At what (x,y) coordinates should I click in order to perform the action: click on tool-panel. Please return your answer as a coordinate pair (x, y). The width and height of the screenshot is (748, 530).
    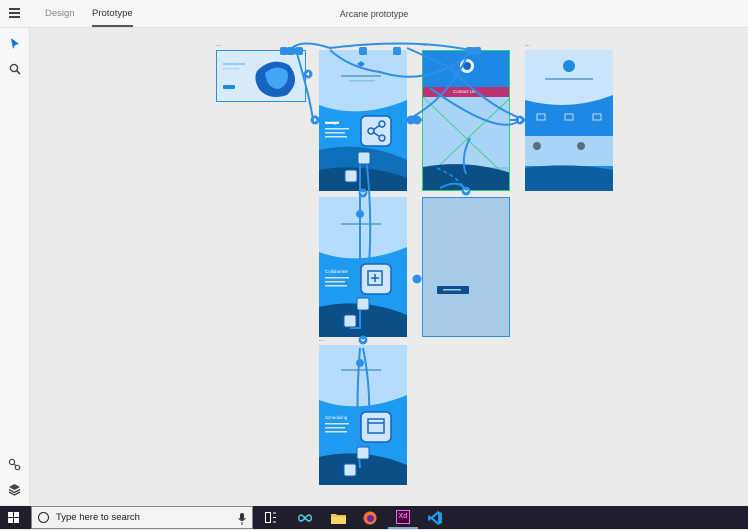
    Looking at the image, I should click on (15, 266).